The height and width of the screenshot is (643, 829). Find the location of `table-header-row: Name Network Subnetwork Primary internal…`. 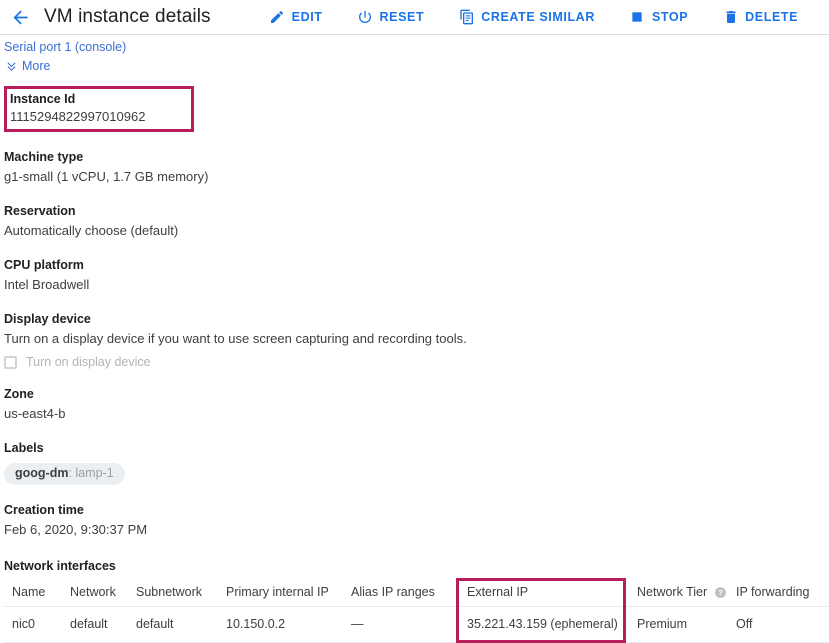

table-header-row: Name Network Subnetwork Primary internal… is located at coordinates (416, 592).